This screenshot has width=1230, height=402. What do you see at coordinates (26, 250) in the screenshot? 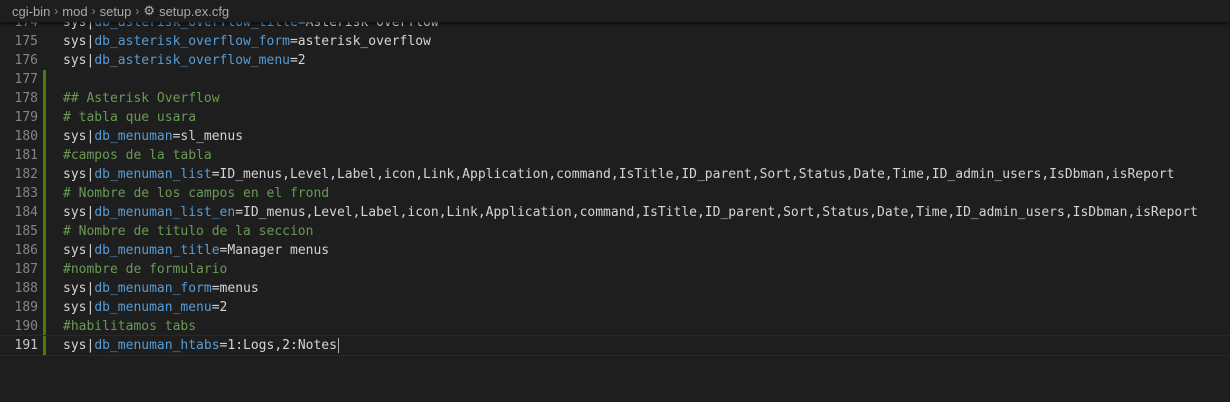
I see `line-number: 186` at bounding box center [26, 250].